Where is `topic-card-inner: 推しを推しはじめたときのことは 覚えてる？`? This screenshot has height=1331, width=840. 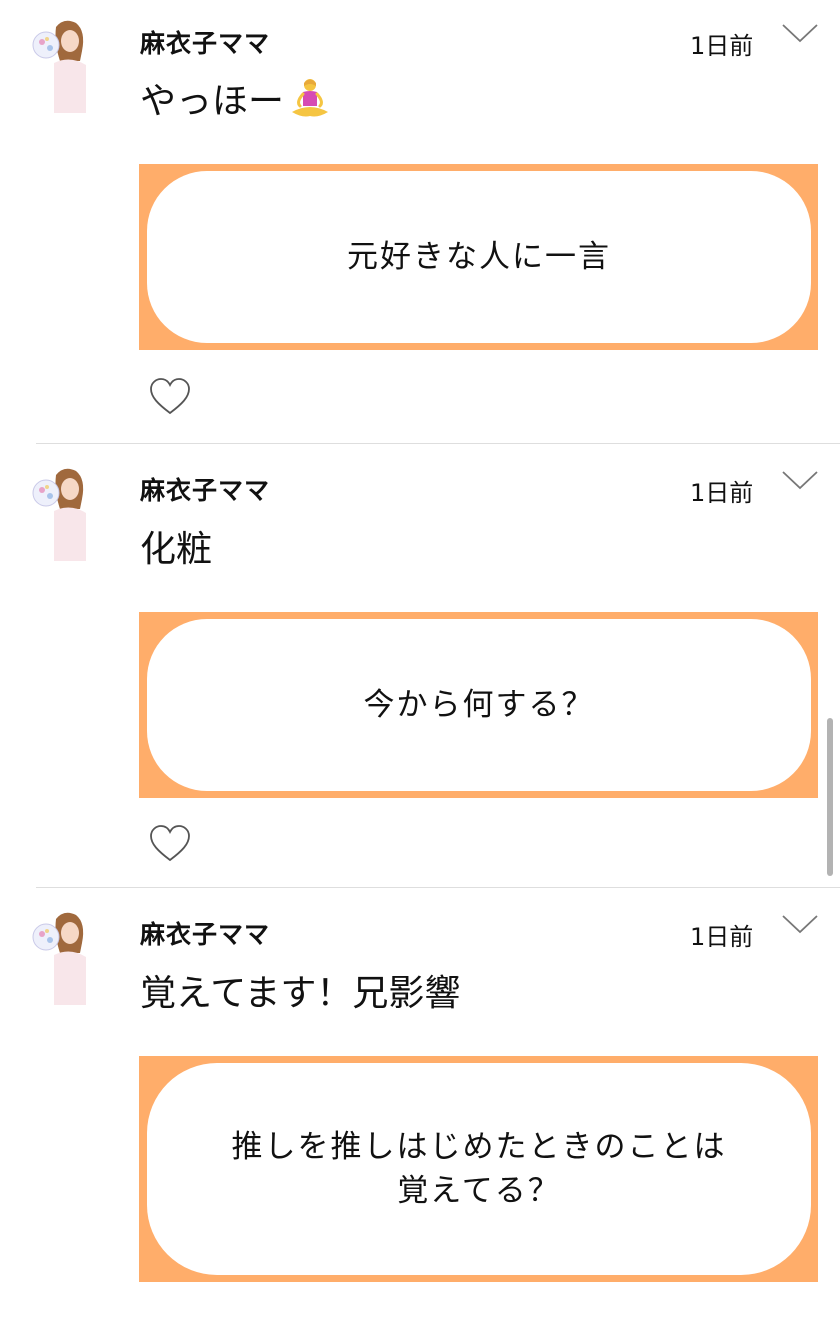
topic-card-inner: 推しを推しはじめたときのことは 覚えてる？ is located at coordinates (479, 1169).